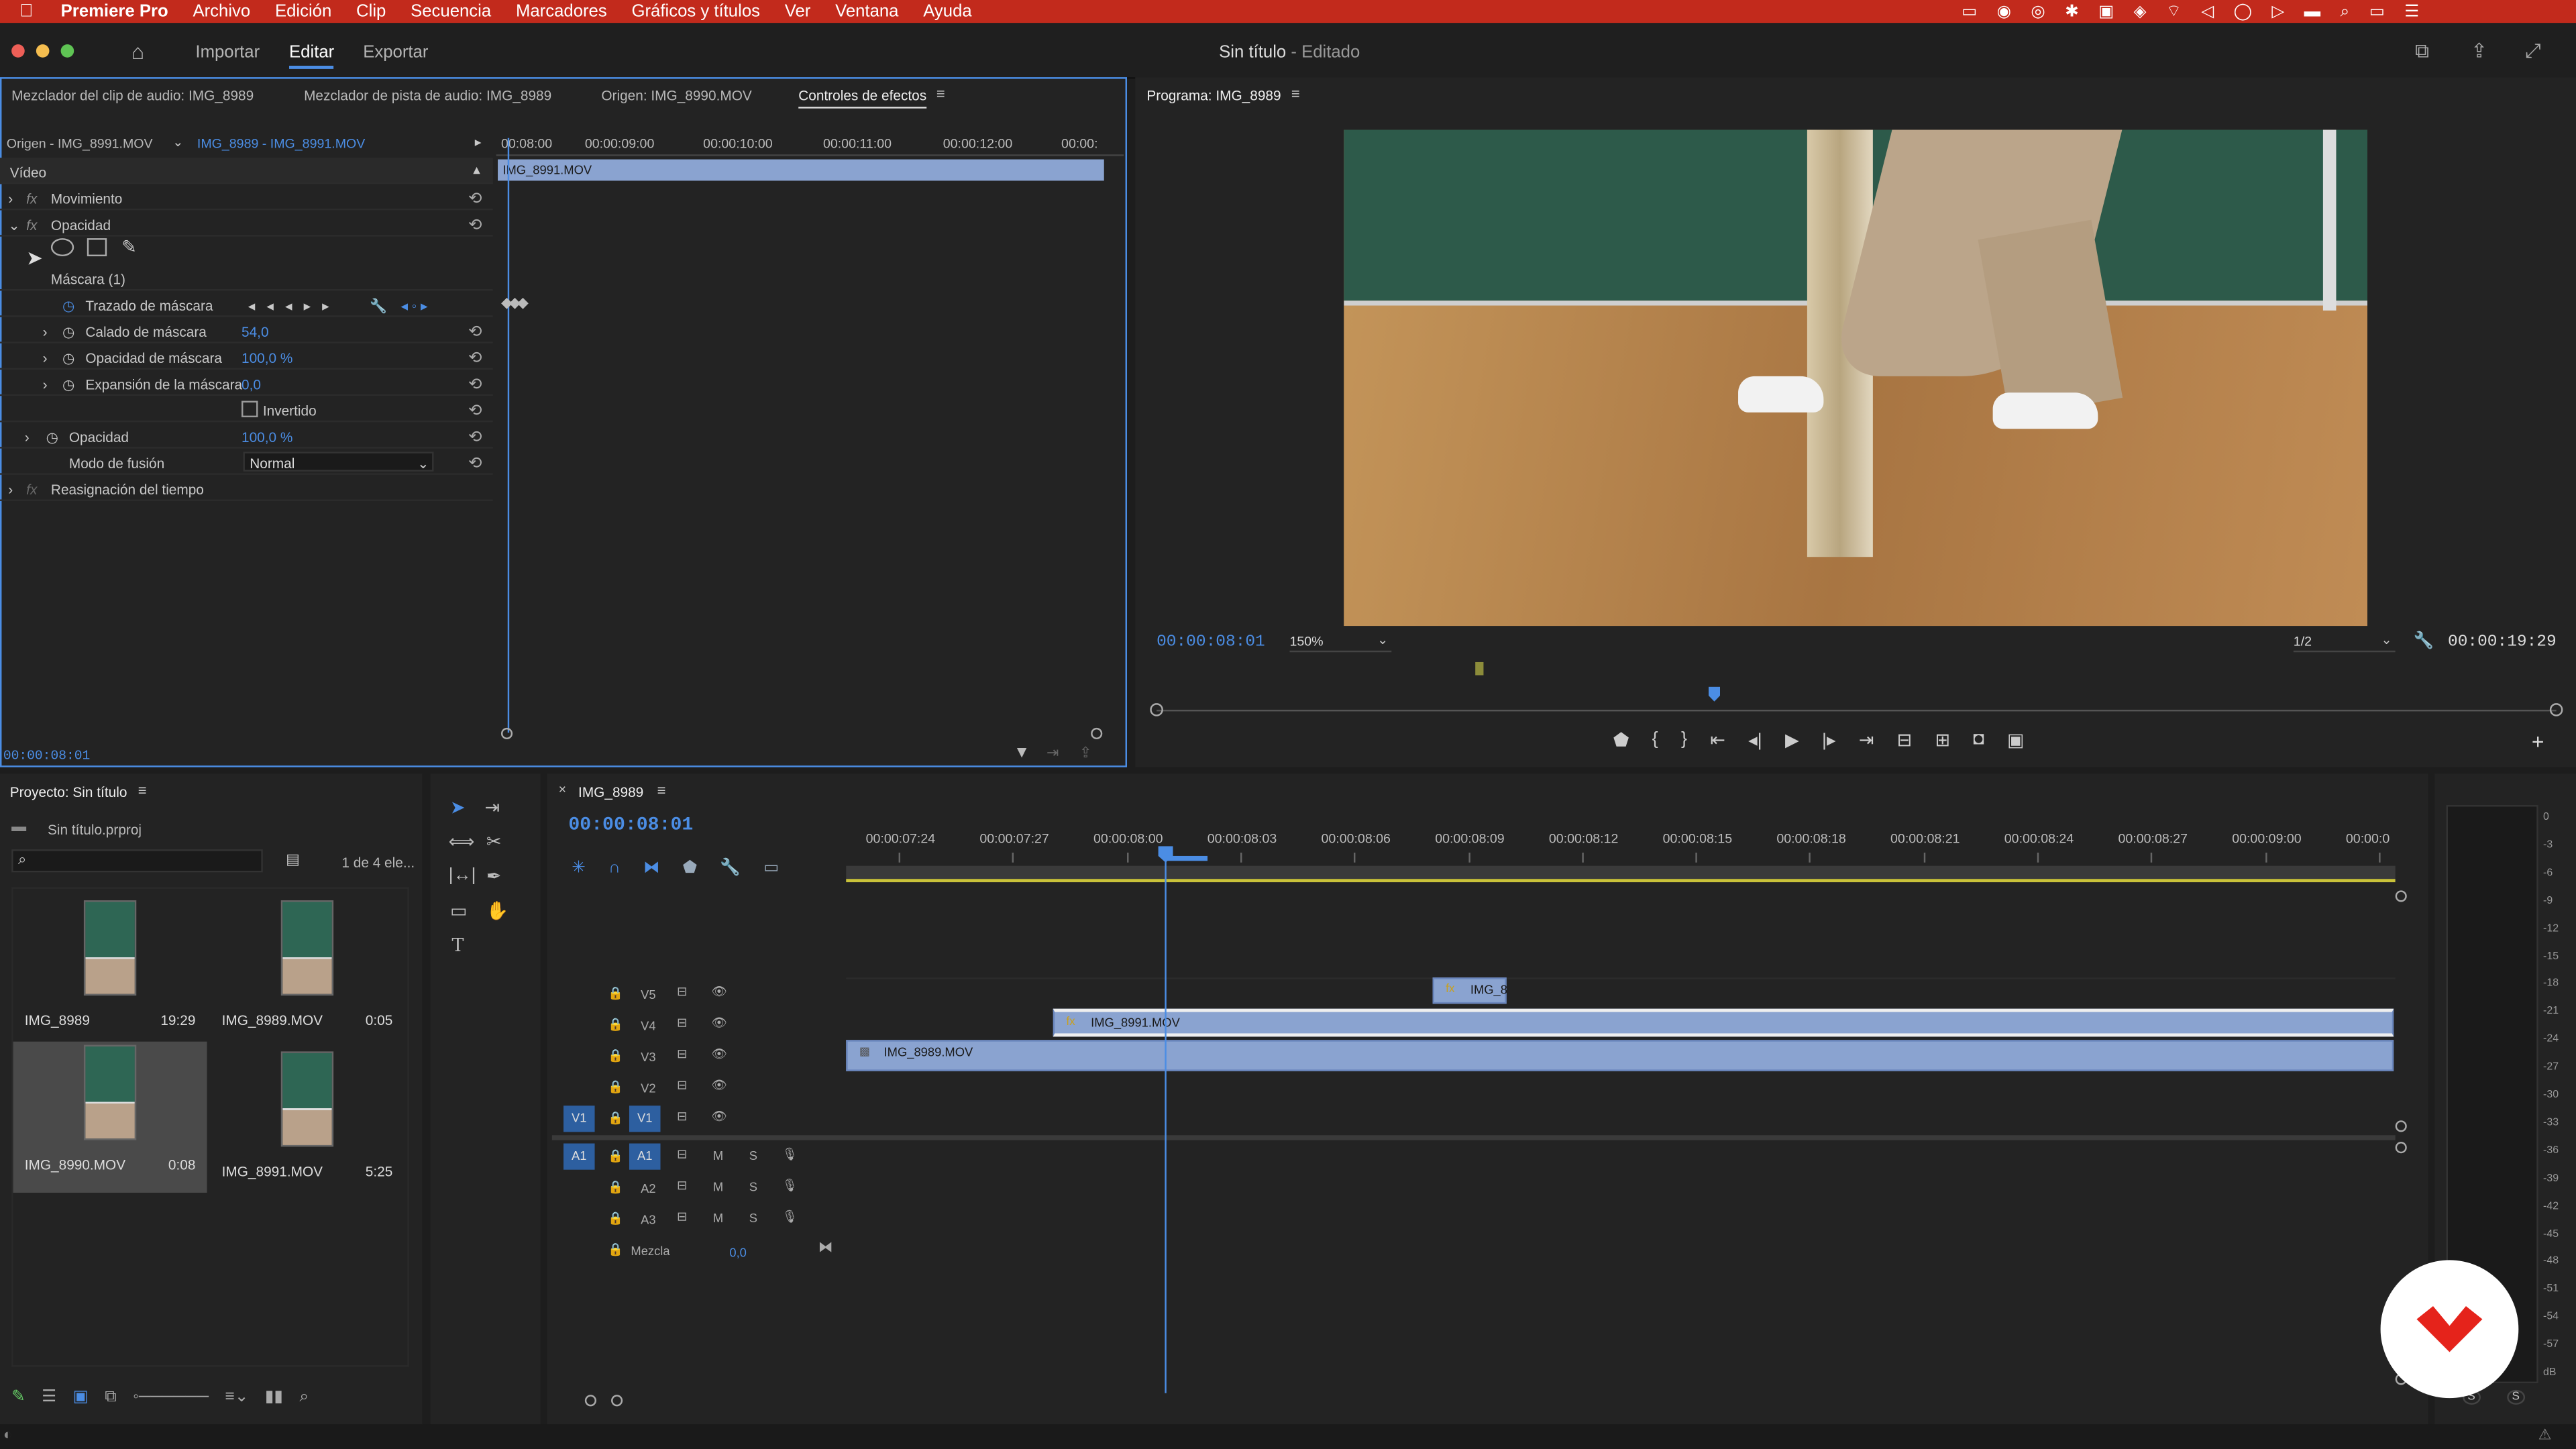 The image size is (2576, 1449). Describe the element at coordinates (307, 1123) in the screenshot. I see `project-item: IMG_8991.MOV 5:25` at that location.